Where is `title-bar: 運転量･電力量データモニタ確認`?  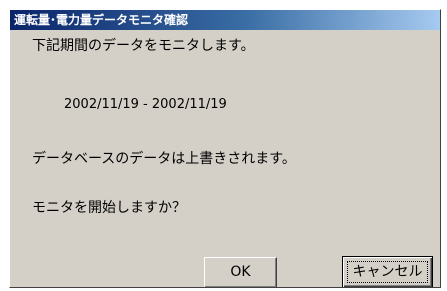
title-bar: 運転量･電力量データモニタ確認 is located at coordinates (225, 20).